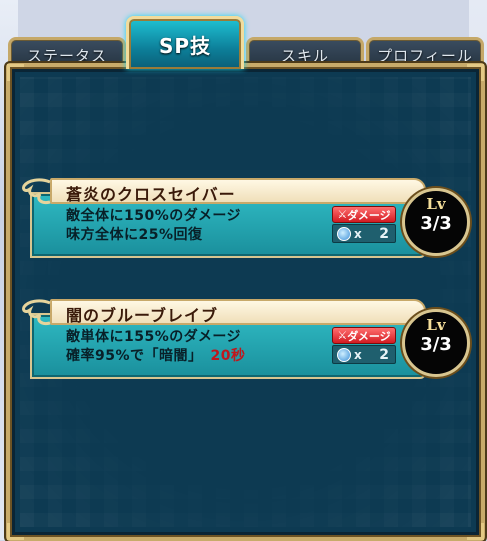  I want to click on skill-name: 闇のブルーブレイブ, so click(142, 315).